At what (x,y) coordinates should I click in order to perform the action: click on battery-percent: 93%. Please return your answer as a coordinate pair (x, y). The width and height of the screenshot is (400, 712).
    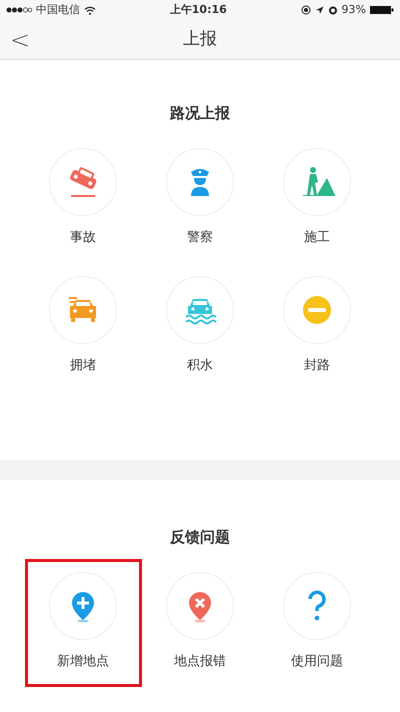
    Looking at the image, I should click on (354, 10).